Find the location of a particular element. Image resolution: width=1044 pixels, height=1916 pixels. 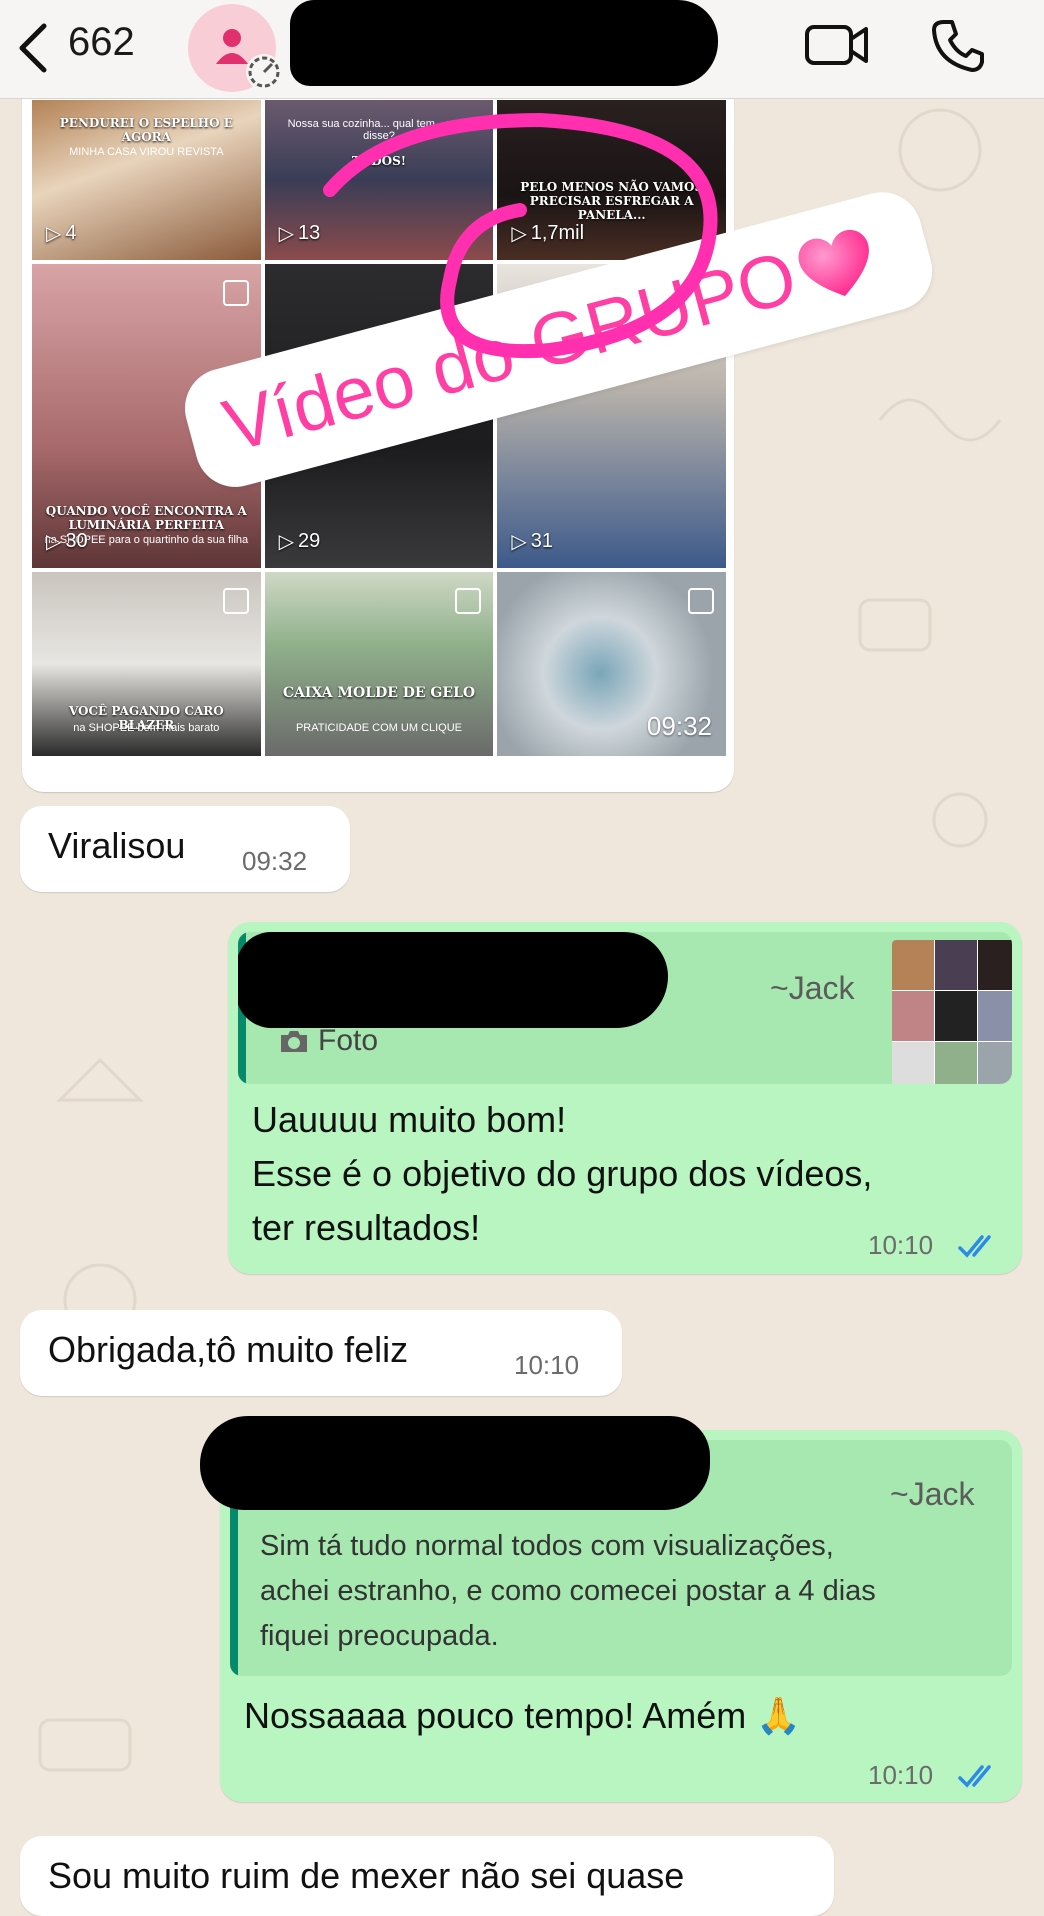

message-line: Esse é o objetivo do grupo dos vídeos, is located at coordinates (562, 1173).